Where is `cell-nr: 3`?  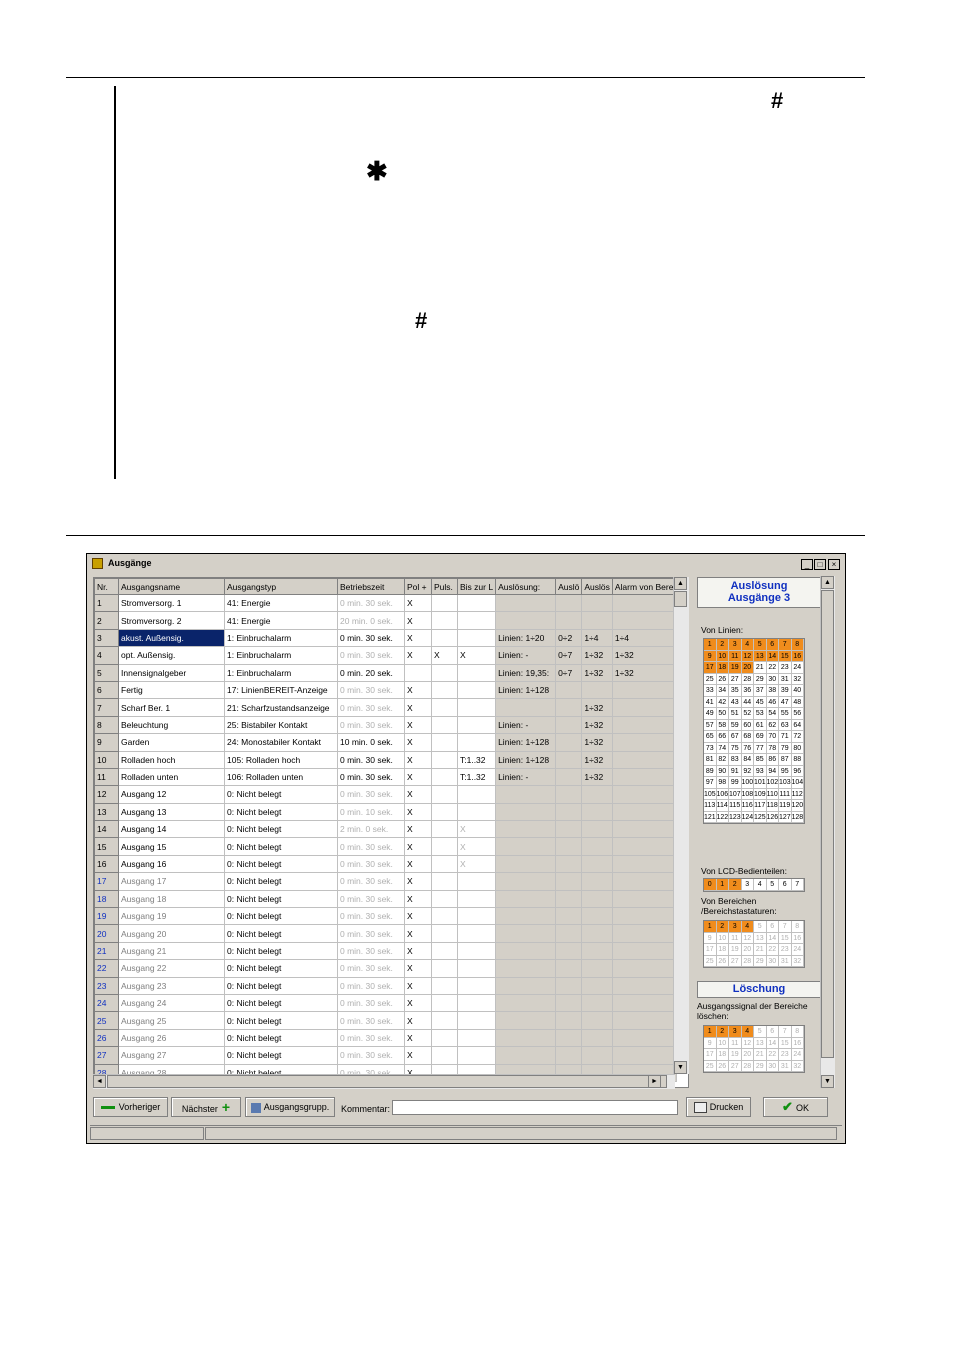
cell-nr: 3 is located at coordinates (106, 638).